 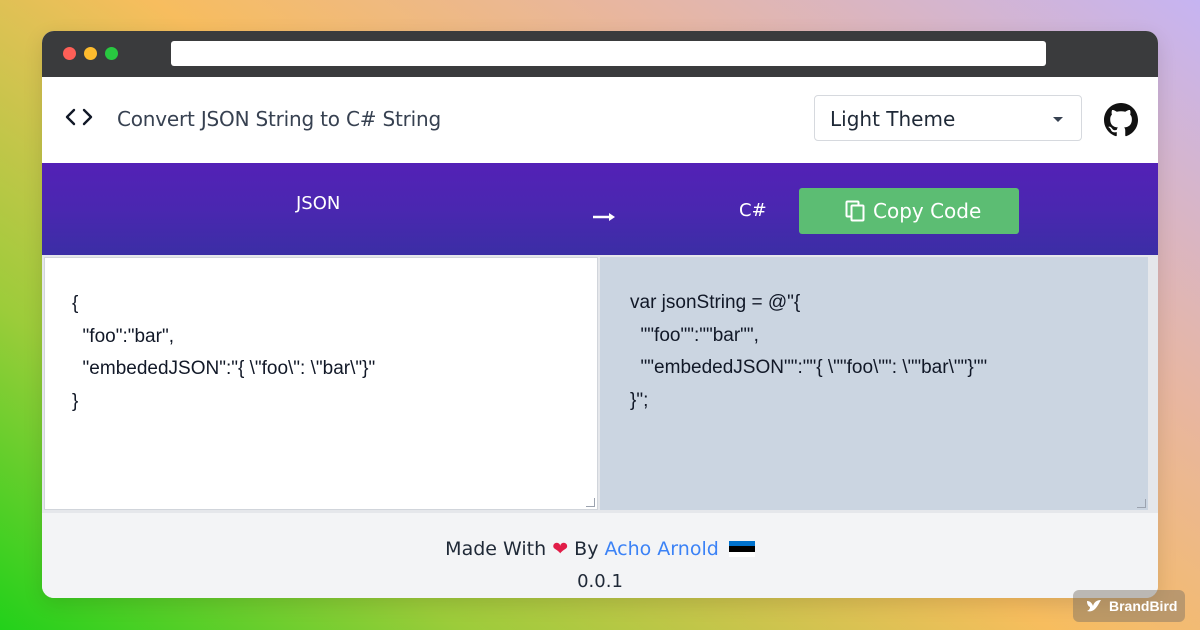 What do you see at coordinates (560, 549) in the screenshot?
I see `heart-icon: ❤` at bounding box center [560, 549].